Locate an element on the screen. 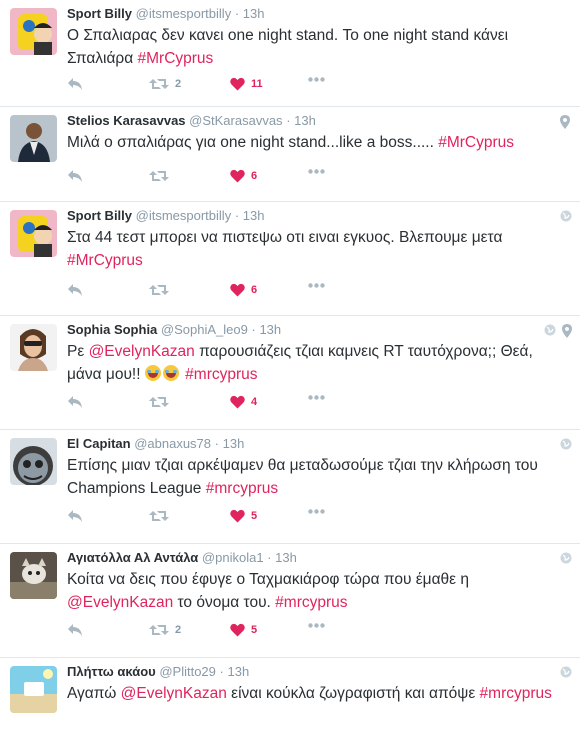 The height and width of the screenshot is (739, 580). like-count: 5 is located at coordinates (254, 516).